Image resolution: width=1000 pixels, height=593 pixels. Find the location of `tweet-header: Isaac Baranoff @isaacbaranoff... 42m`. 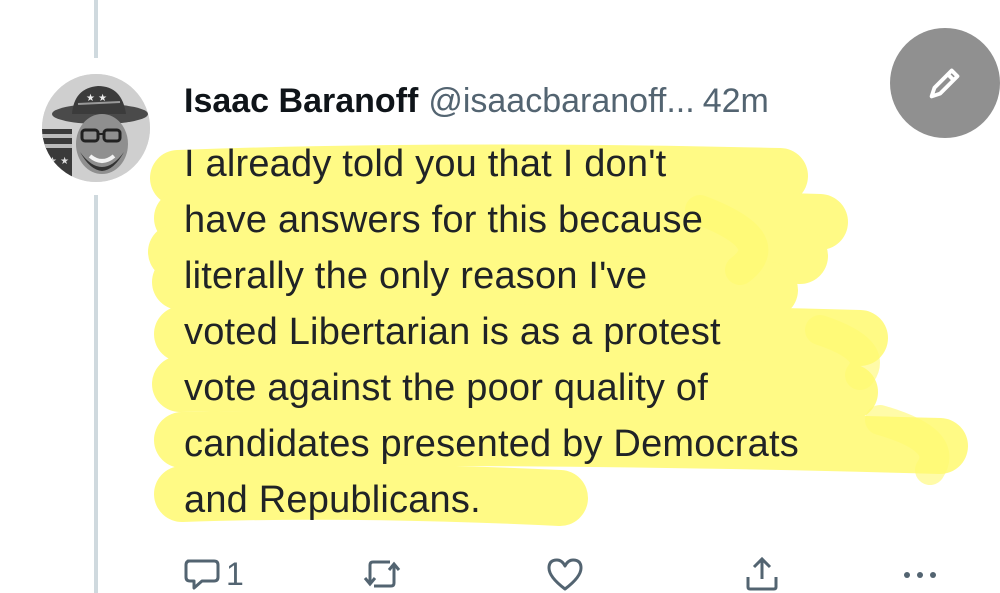

tweet-header: Isaac Baranoff @isaacbaranoff... 42m is located at coordinates (574, 101).